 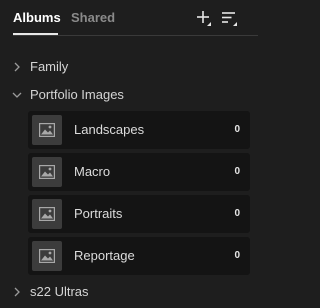 What do you see at coordinates (139, 256) in the screenshot?
I see `album-item-reportage: Reportage 0` at bounding box center [139, 256].